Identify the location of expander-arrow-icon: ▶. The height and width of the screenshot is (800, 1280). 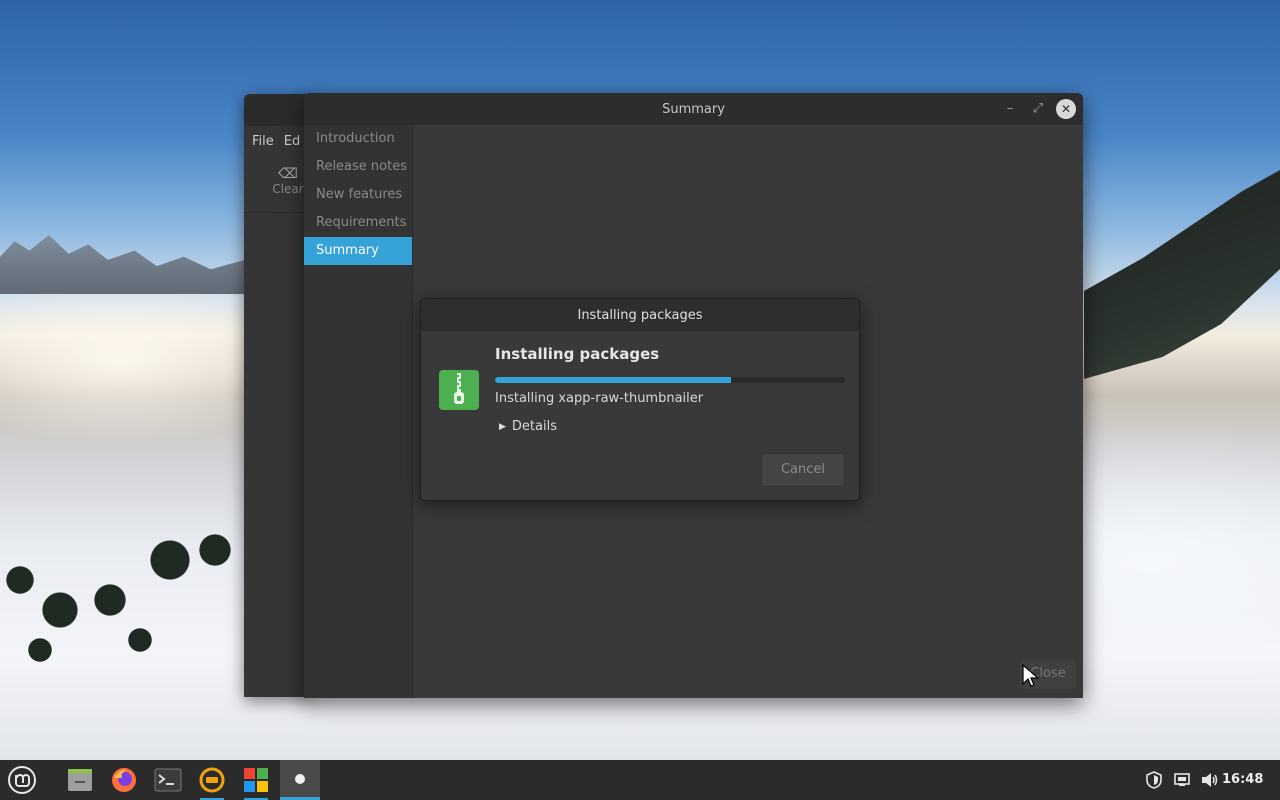
(502, 426).